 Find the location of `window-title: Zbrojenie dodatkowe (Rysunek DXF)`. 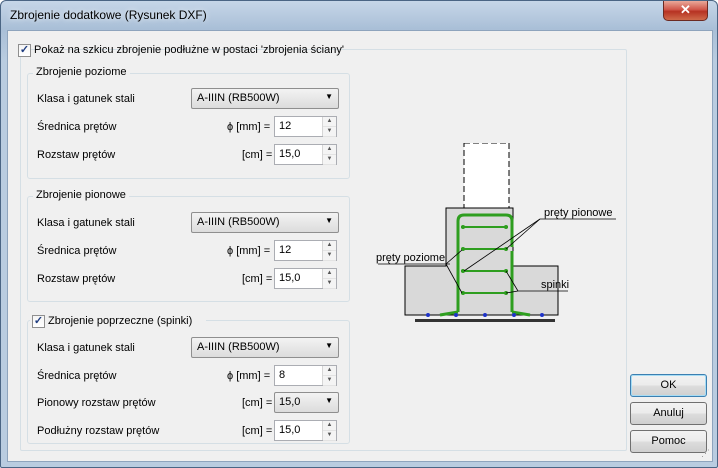

window-title: Zbrojenie dodatkowe (Rysunek DXF) is located at coordinates (108, 15).